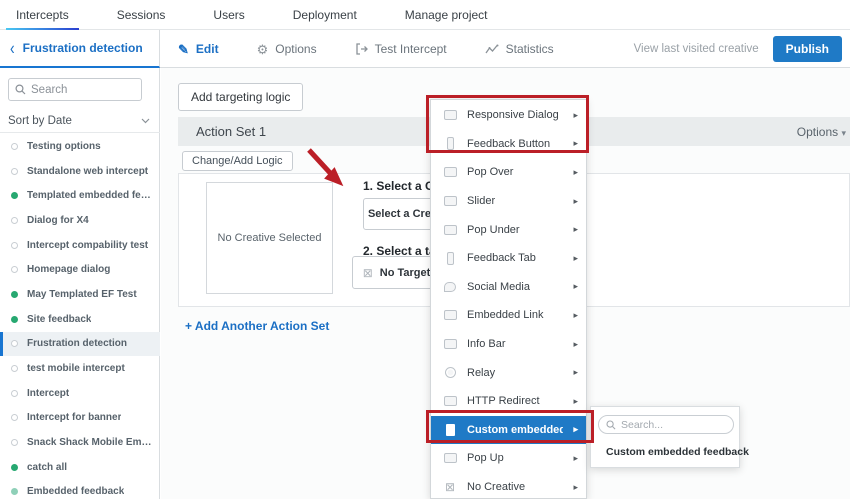  What do you see at coordinates (696, 49) in the screenshot?
I see `view-last-visited-creative-link: View last visited creative` at bounding box center [696, 49].